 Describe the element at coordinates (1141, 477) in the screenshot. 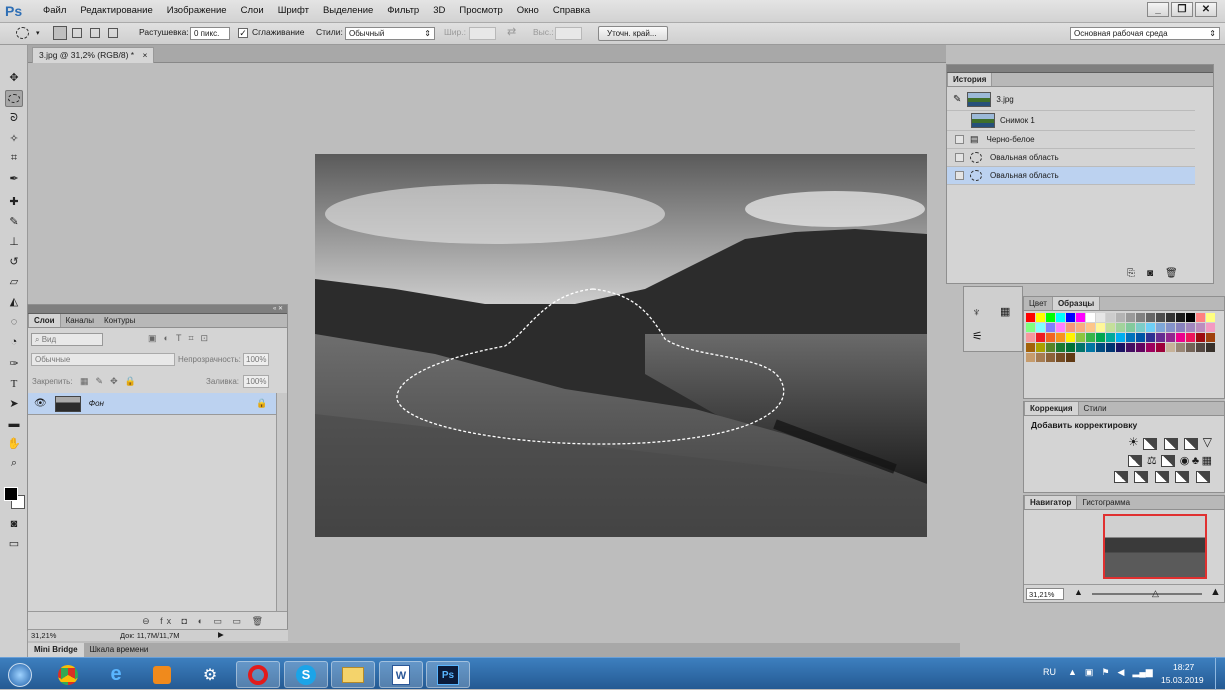

I see `posterize-icon` at that location.